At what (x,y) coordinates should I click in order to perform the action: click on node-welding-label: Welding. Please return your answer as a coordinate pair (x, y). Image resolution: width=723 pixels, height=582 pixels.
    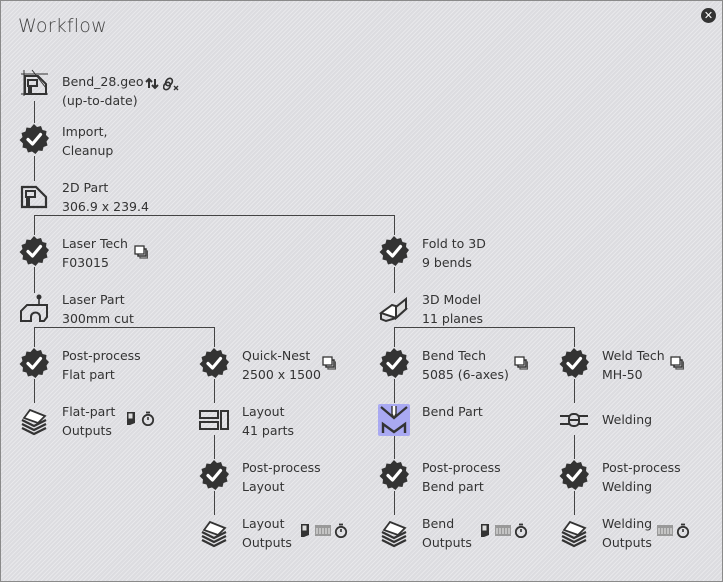
    Looking at the image, I should click on (627, 419).